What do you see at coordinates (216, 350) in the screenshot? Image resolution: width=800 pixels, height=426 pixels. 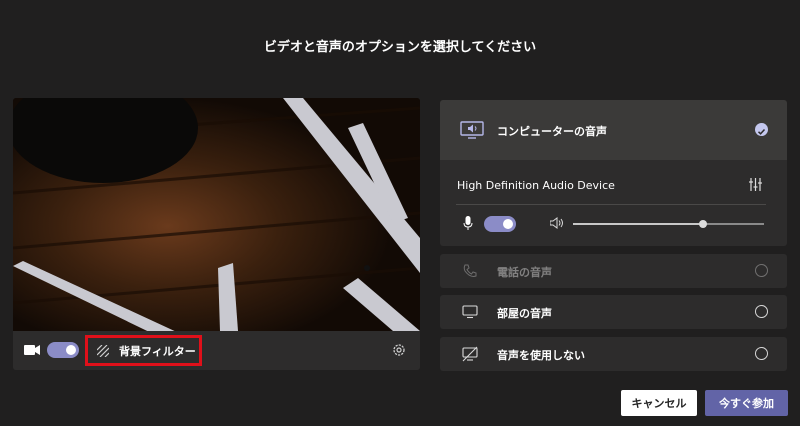 I see `video-controls: 背景フィルター` at bounding box center [216, 350].